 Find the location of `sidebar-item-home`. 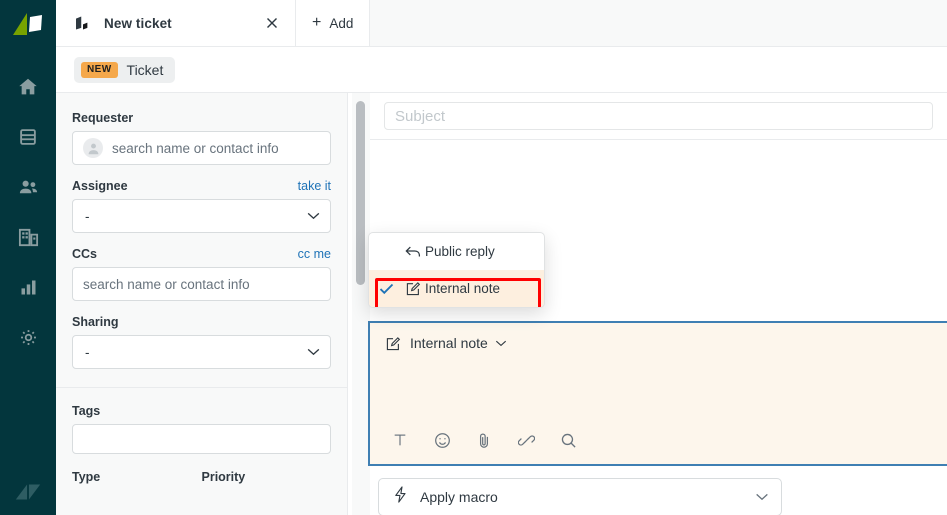

sidebar-item-home is located at coordinates (28, 87).